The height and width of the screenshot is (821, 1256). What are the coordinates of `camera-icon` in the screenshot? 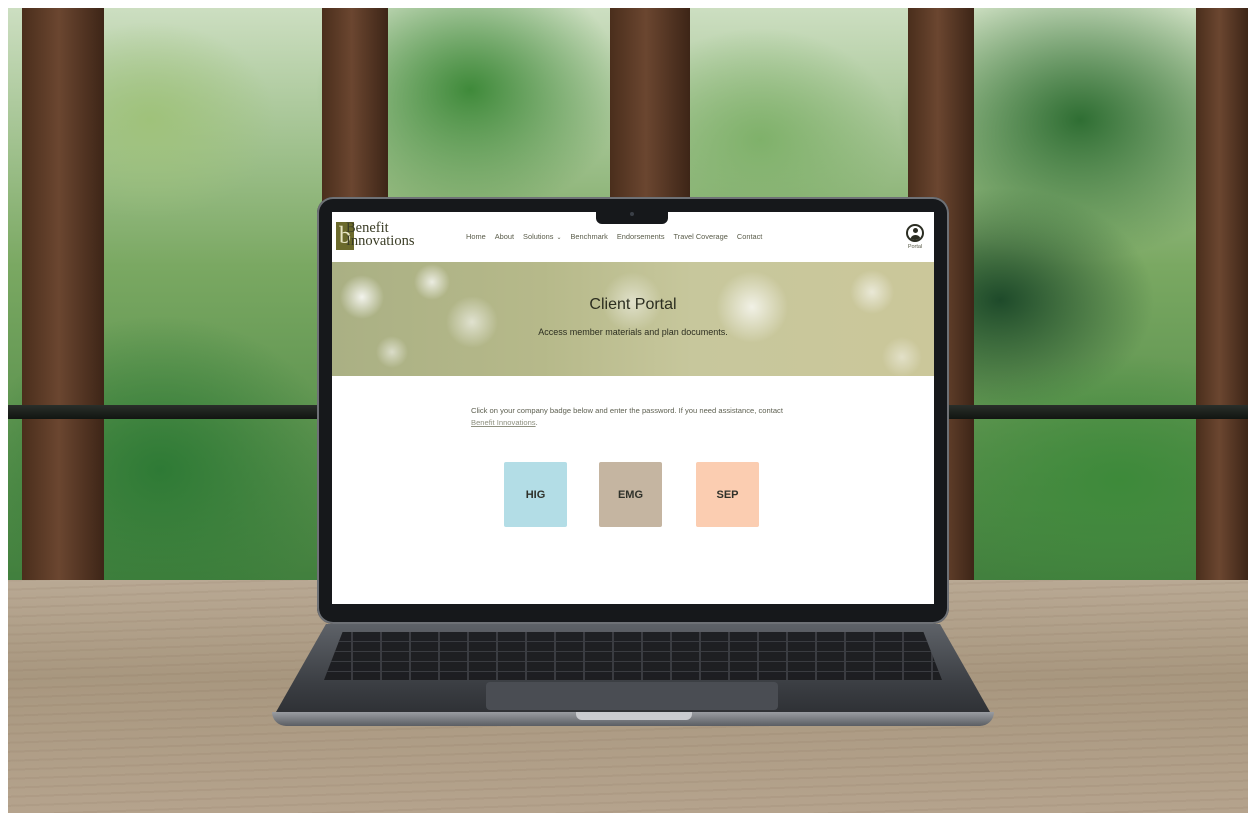 It's located at (632, 214).